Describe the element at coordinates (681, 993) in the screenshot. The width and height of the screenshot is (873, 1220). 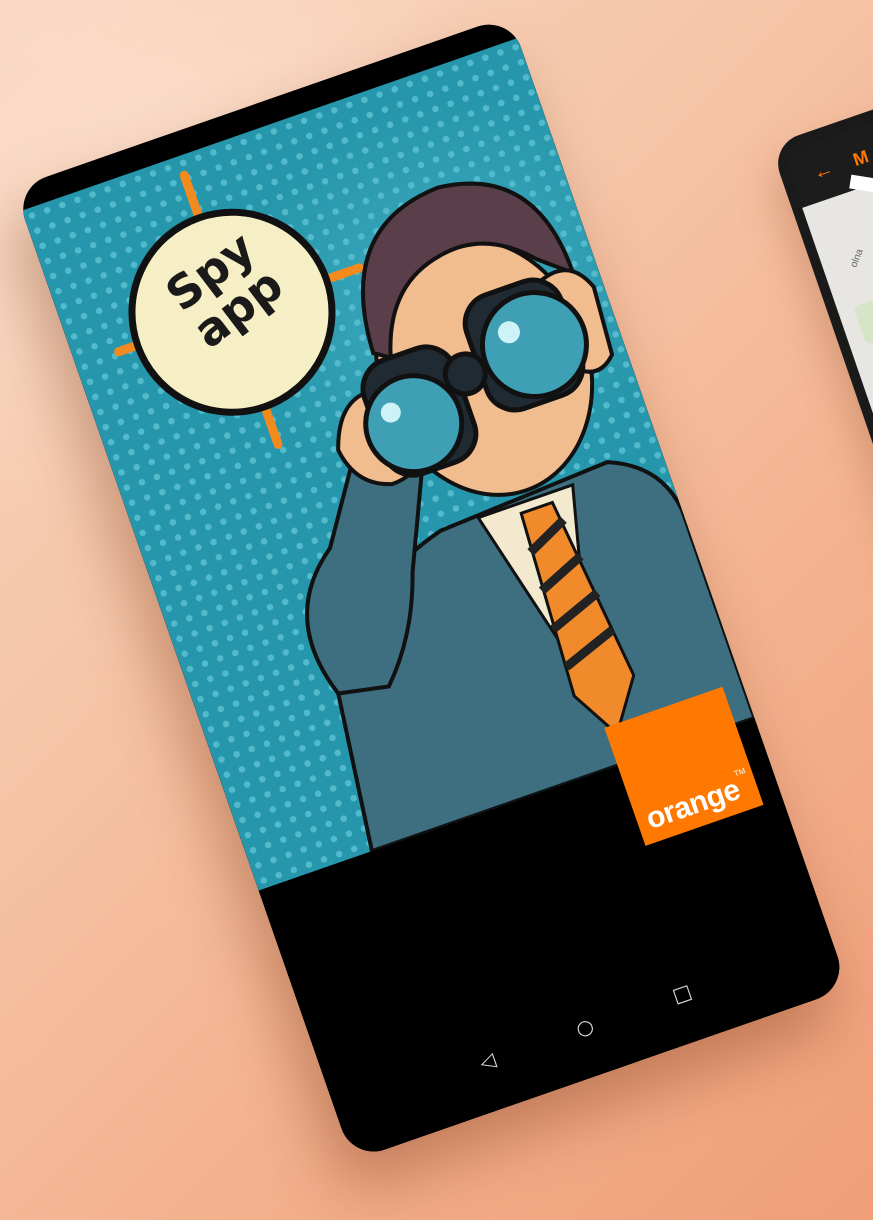
I see `nav-recent-apps-icon: □` at that location.